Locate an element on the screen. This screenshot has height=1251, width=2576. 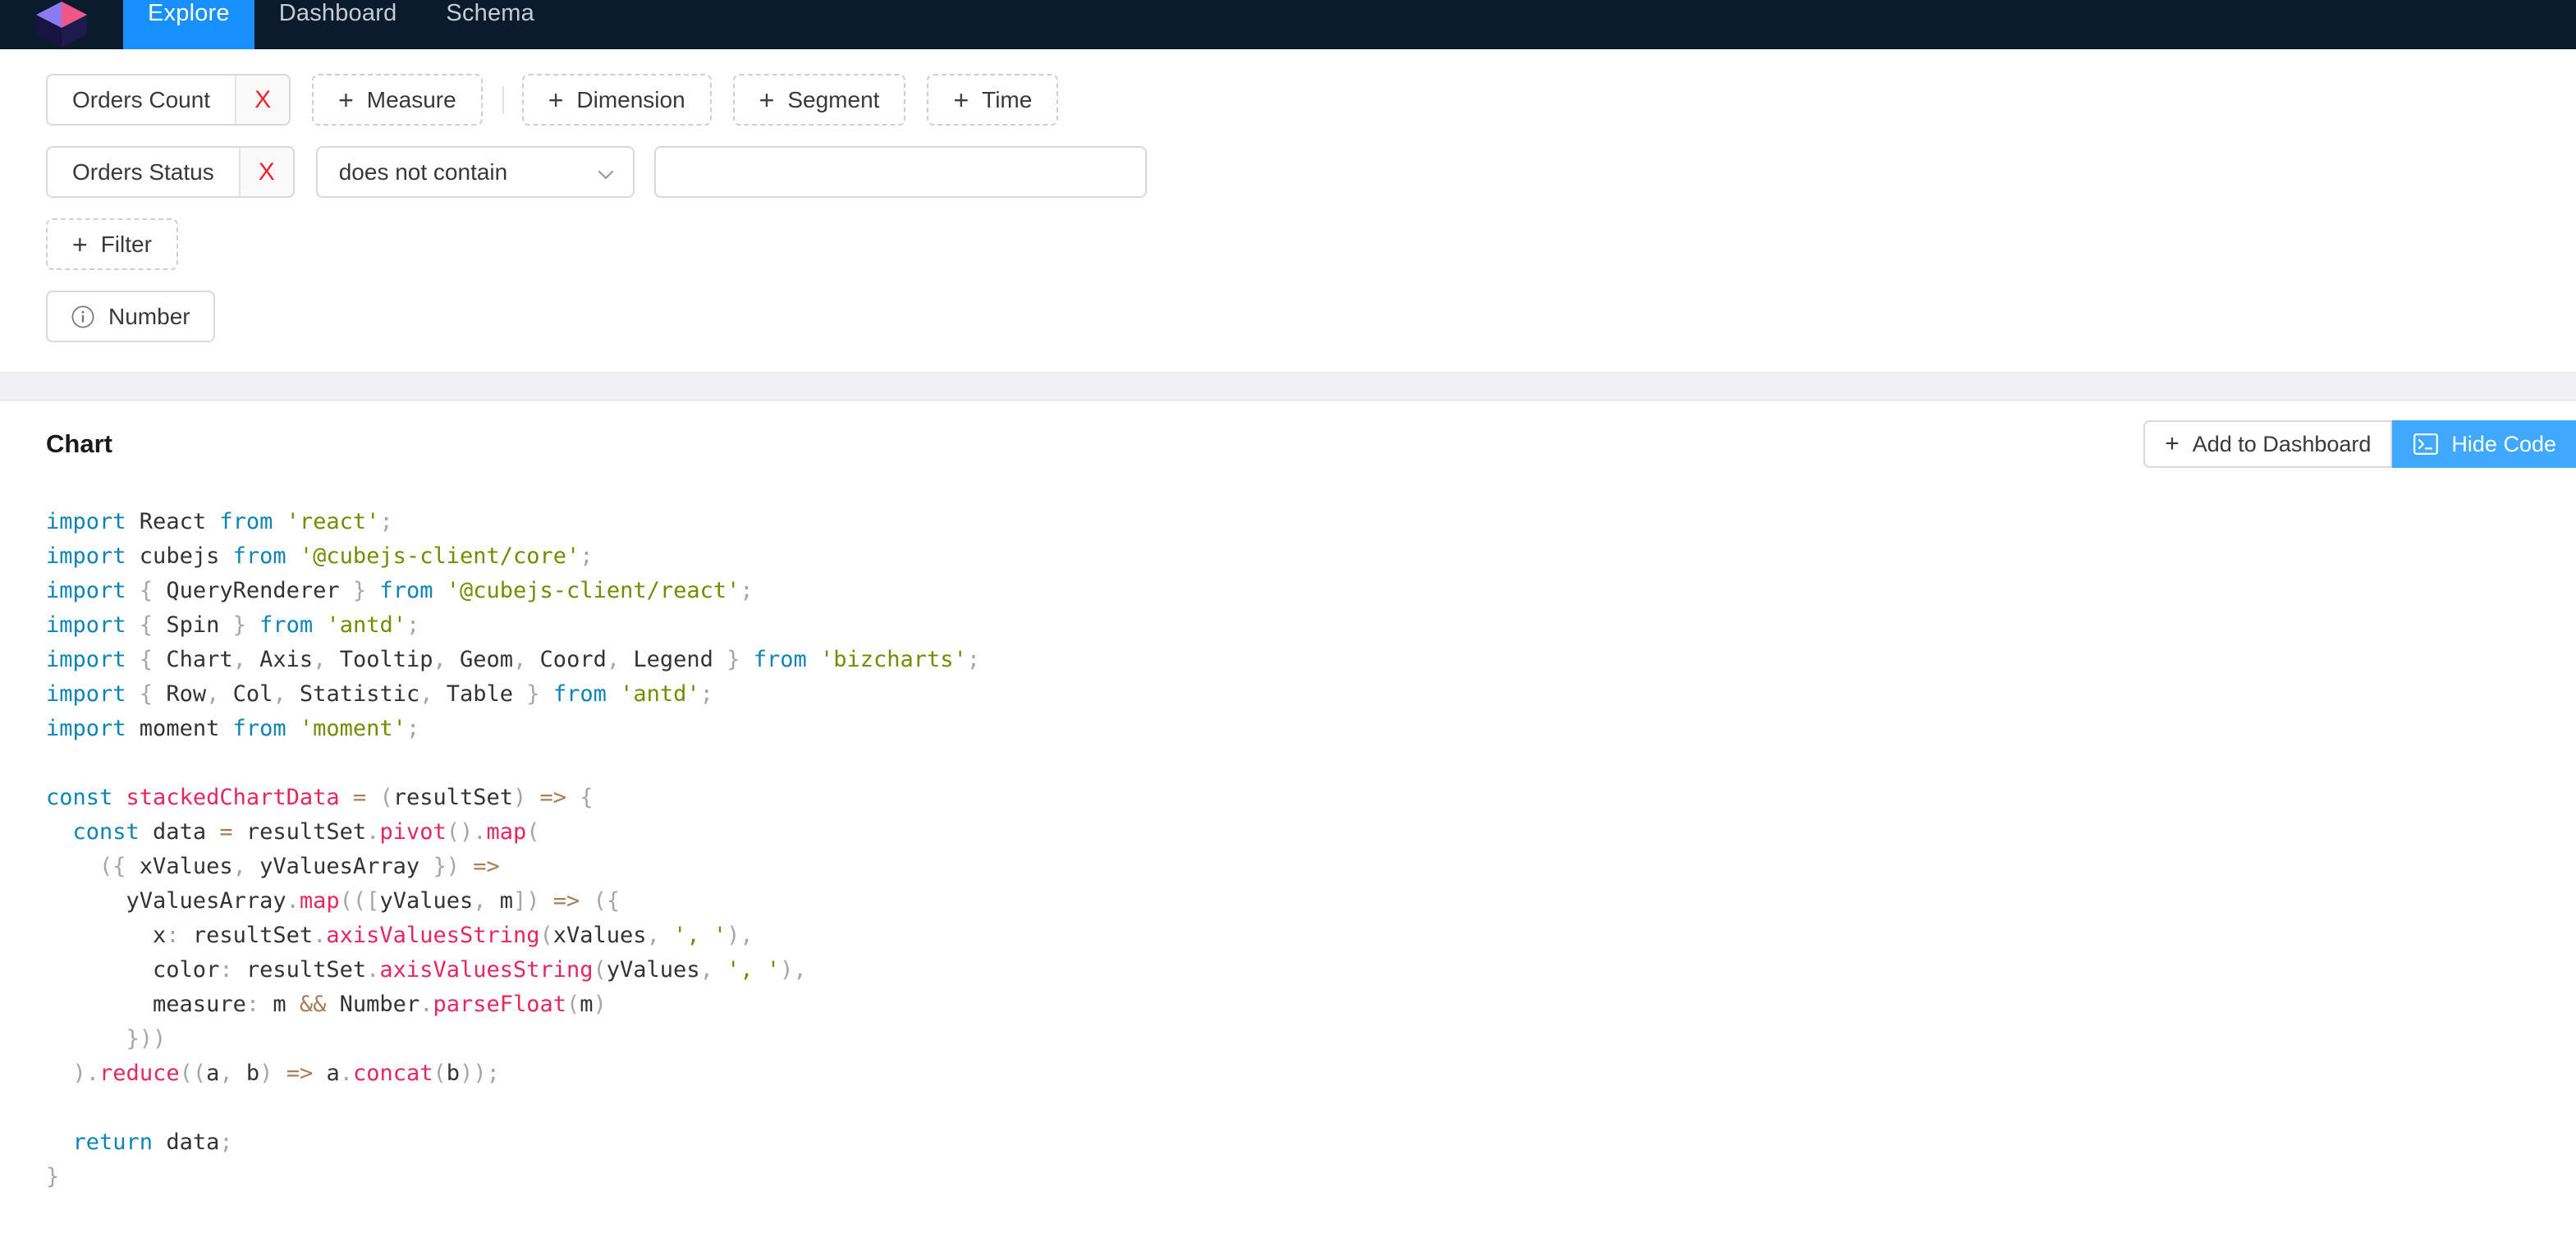
add-measure-button: + Measure is located at coordinates (397, 100).